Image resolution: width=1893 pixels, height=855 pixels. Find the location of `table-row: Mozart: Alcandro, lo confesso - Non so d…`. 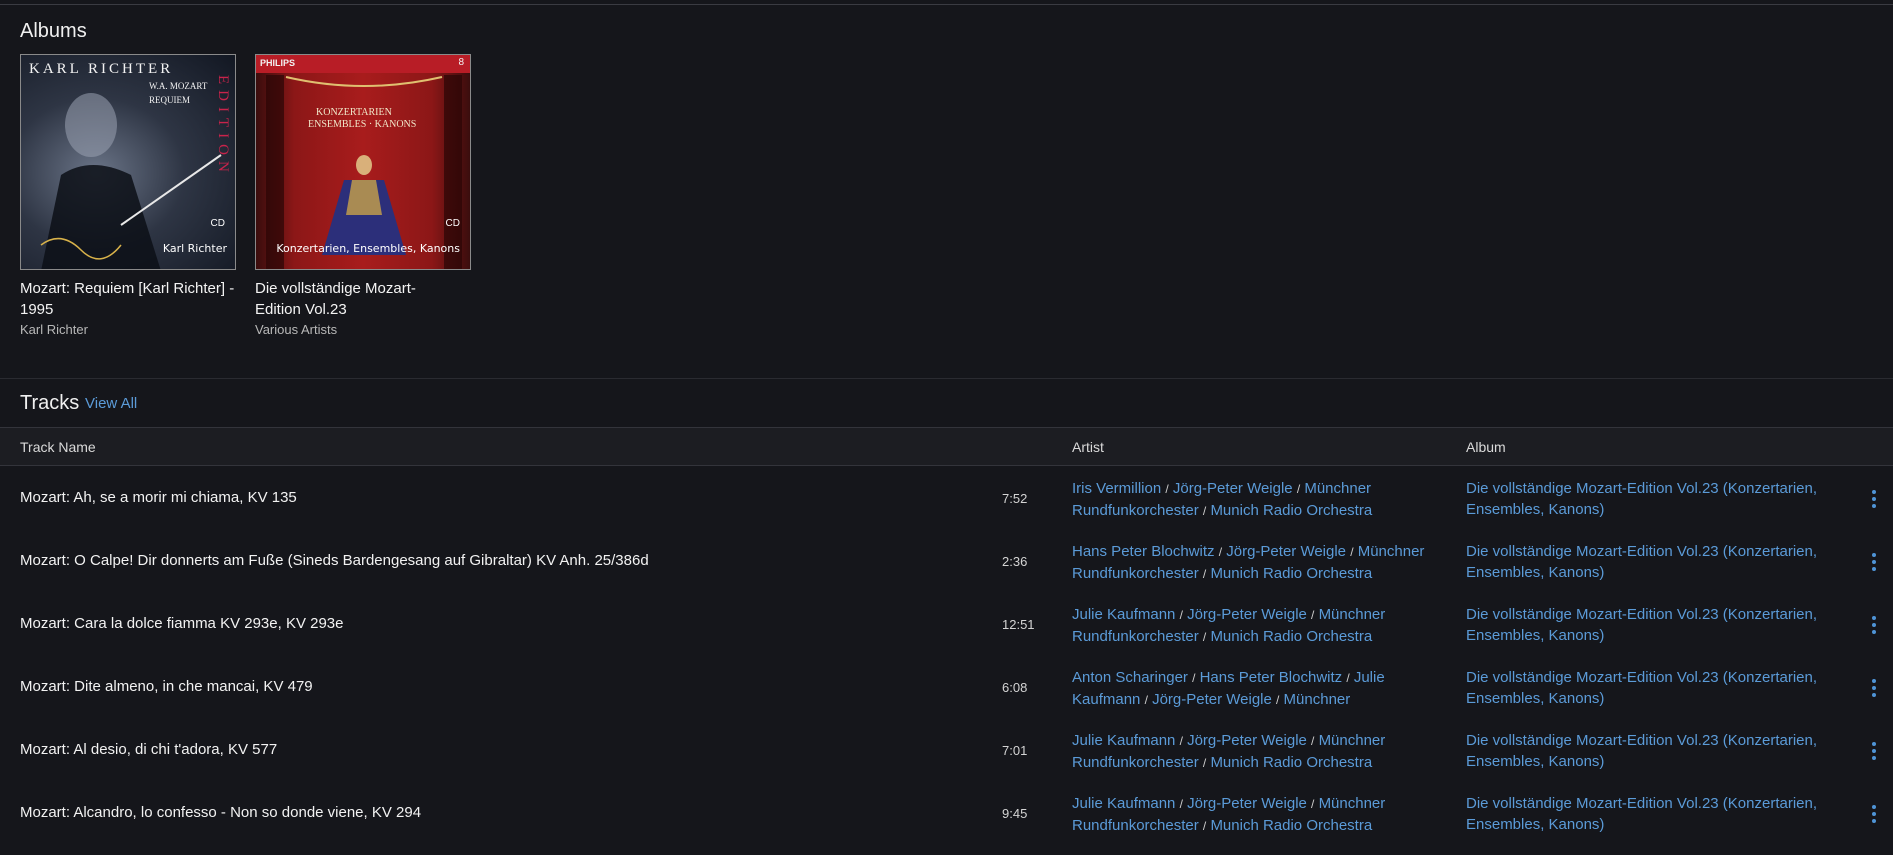

table-row: Mozart: Alcandro, lo confesso - Non so d… is located at coordinates (946, 813).